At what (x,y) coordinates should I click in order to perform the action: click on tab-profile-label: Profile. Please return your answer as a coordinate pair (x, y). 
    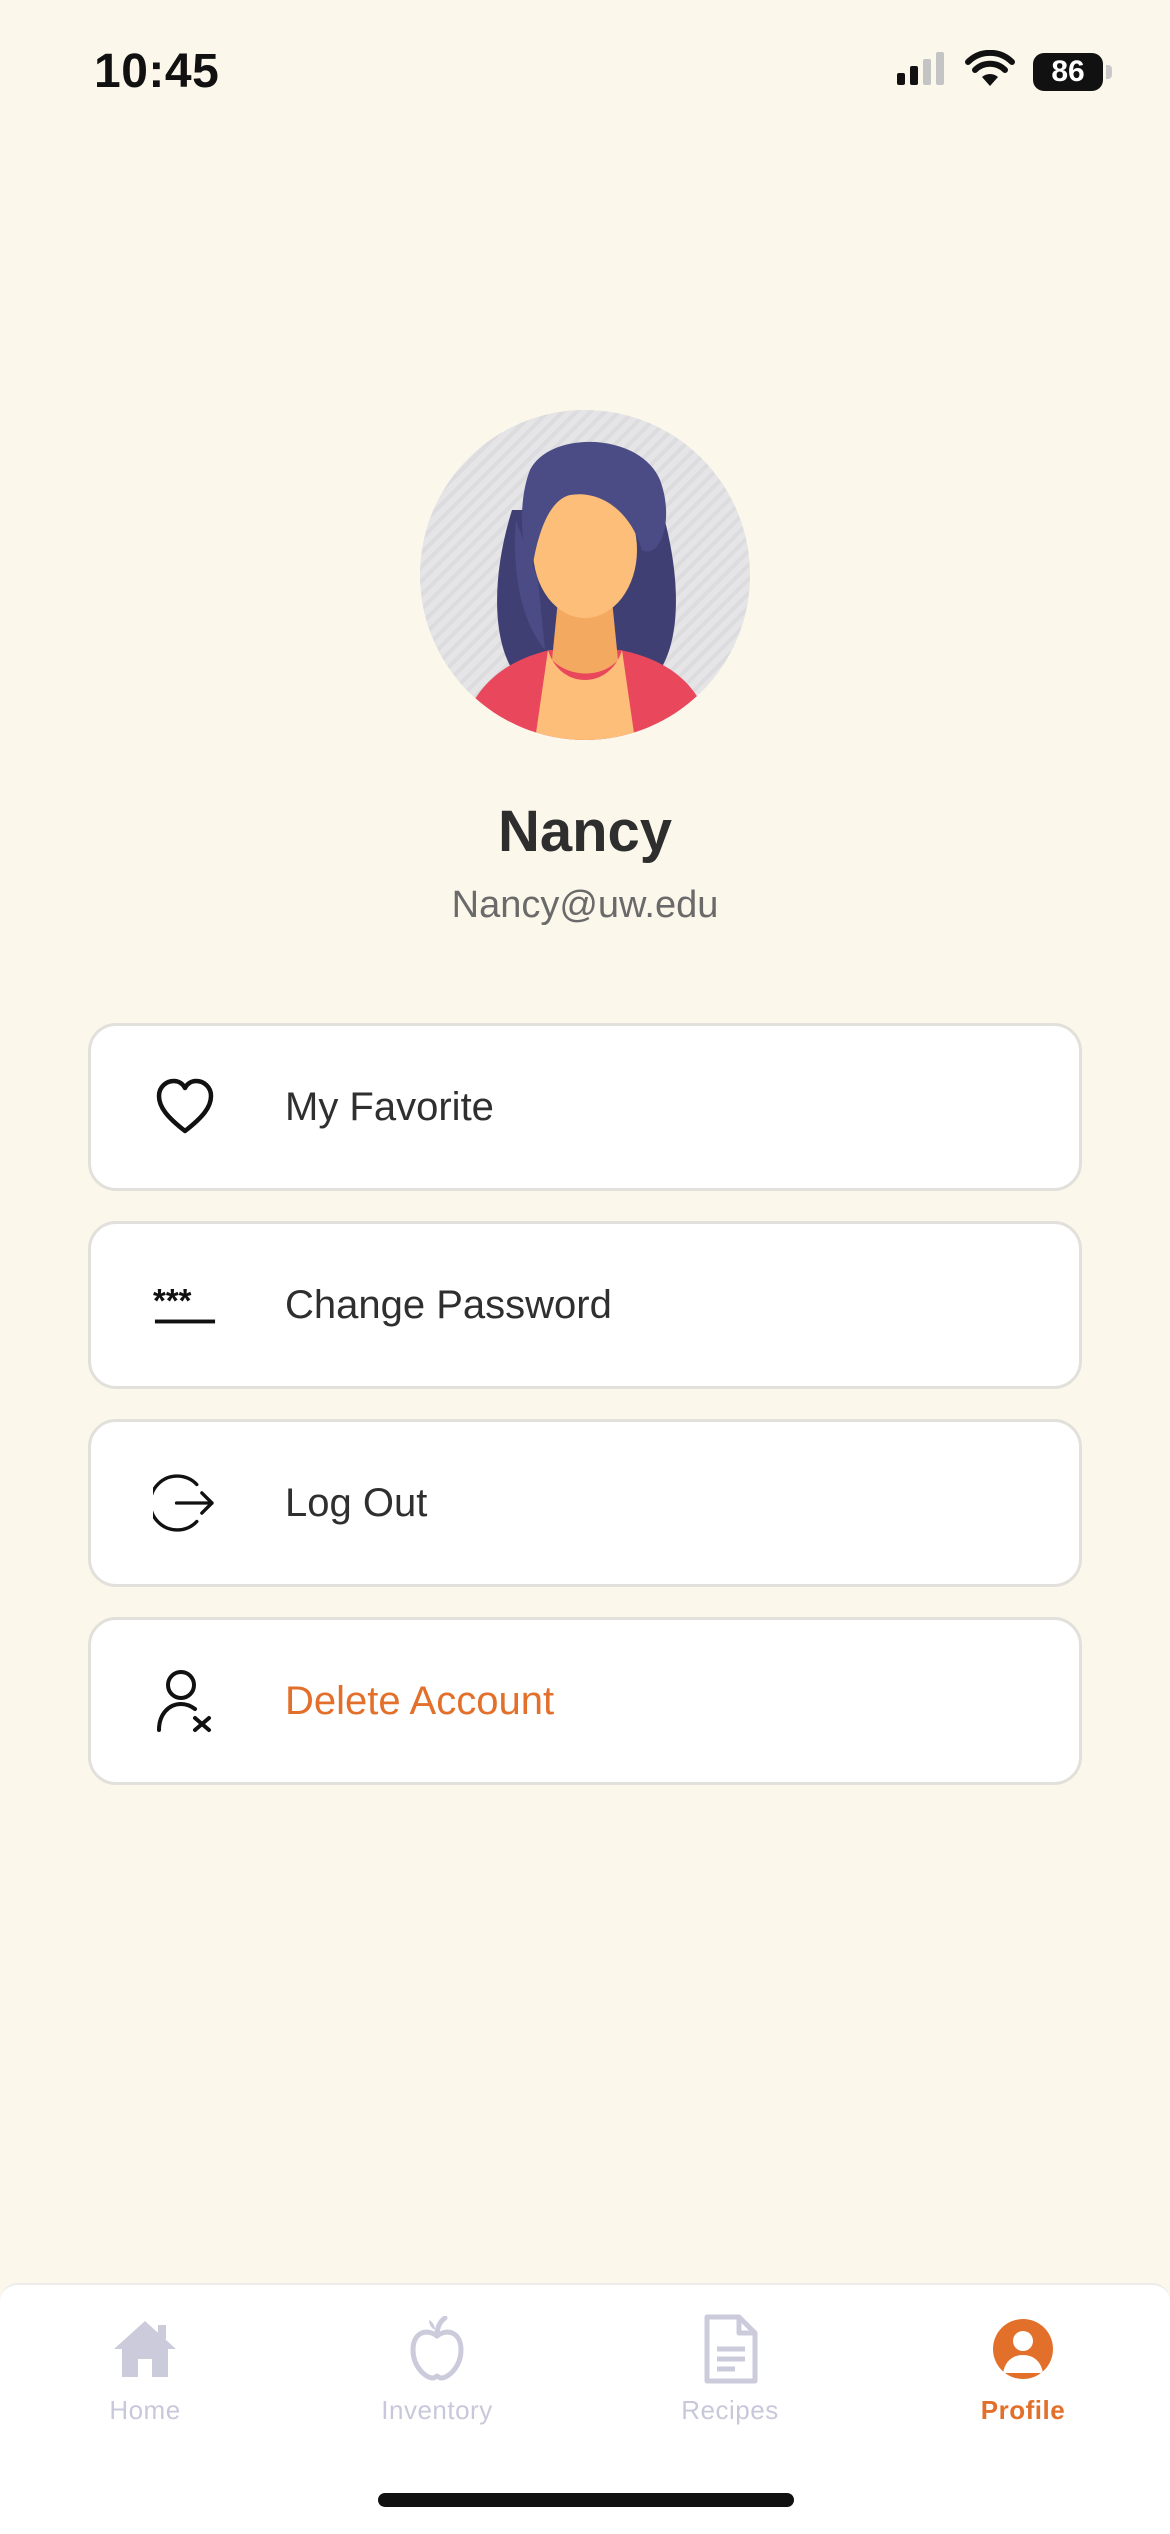
    Looking at the image, I should click on (1023, 2410).